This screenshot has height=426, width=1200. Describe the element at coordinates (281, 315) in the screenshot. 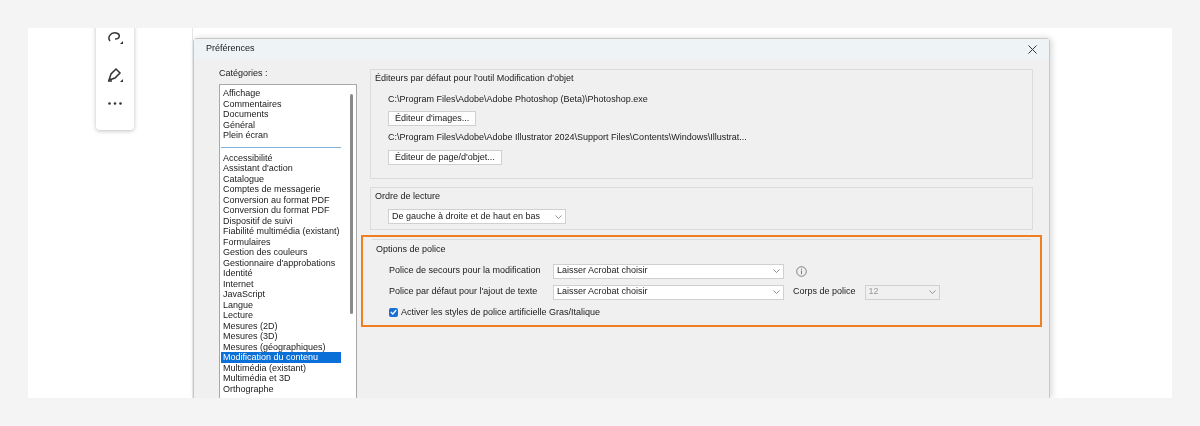

I see `category-item: Lecture` at that location.